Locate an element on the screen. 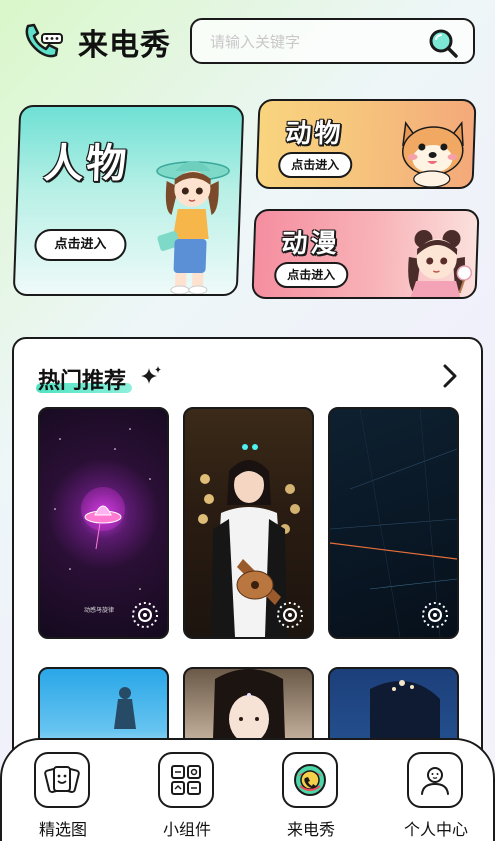  nav-label: 小组件 is located at coordinates (186, 829).